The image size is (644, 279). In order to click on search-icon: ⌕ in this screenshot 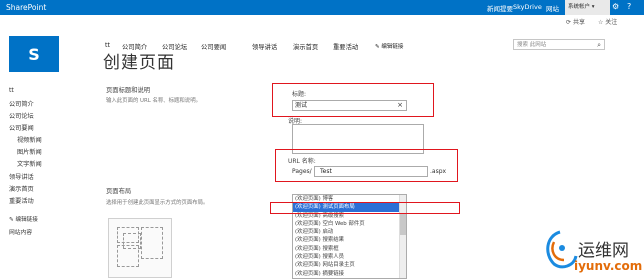, I will do `click(599, 45)`.